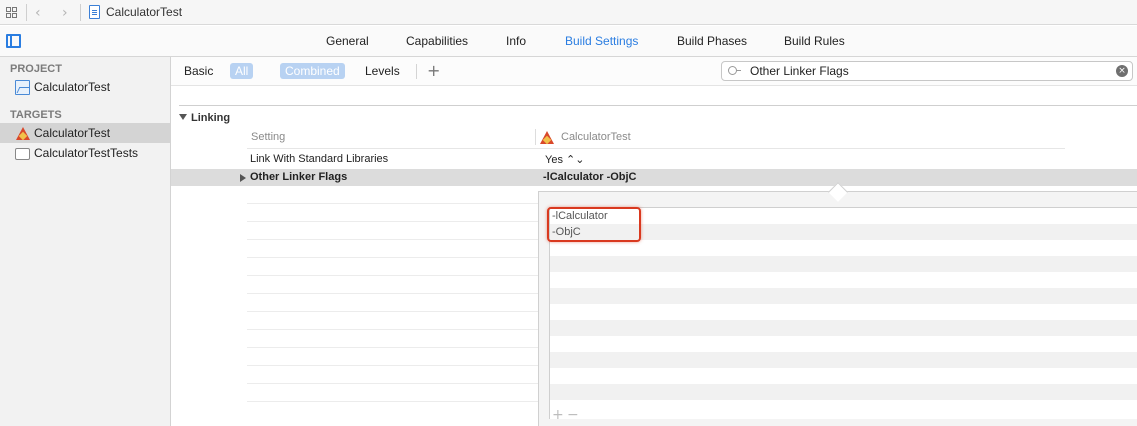 The image size is (1137, 426). Describe the element at coordinates (22, 154) in the screenshot. I see `test-bundle-icon` at that location.